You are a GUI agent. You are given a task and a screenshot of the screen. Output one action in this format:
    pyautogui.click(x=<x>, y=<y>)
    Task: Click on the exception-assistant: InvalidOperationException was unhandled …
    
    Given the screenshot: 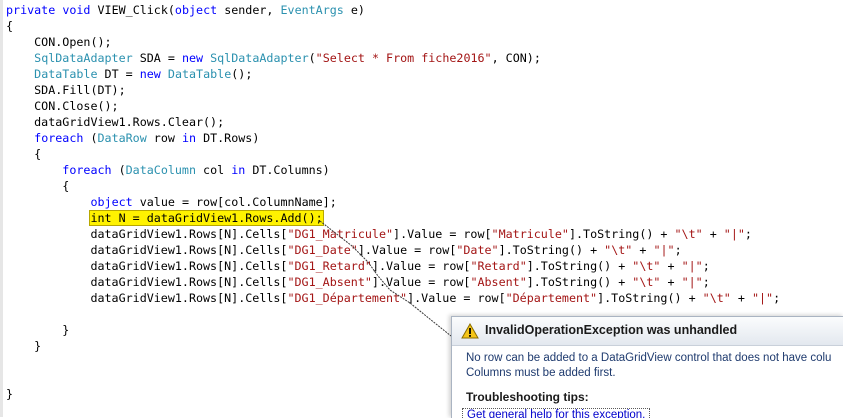 What is the action you would take?
    pyautogui.click(x=647, y=367)
    